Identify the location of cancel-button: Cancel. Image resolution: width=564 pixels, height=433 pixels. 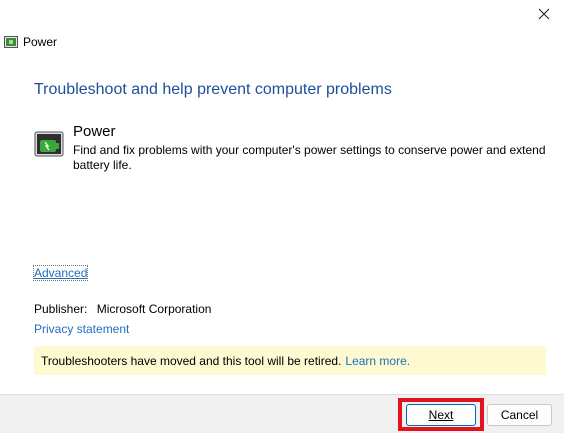
(519, 415).